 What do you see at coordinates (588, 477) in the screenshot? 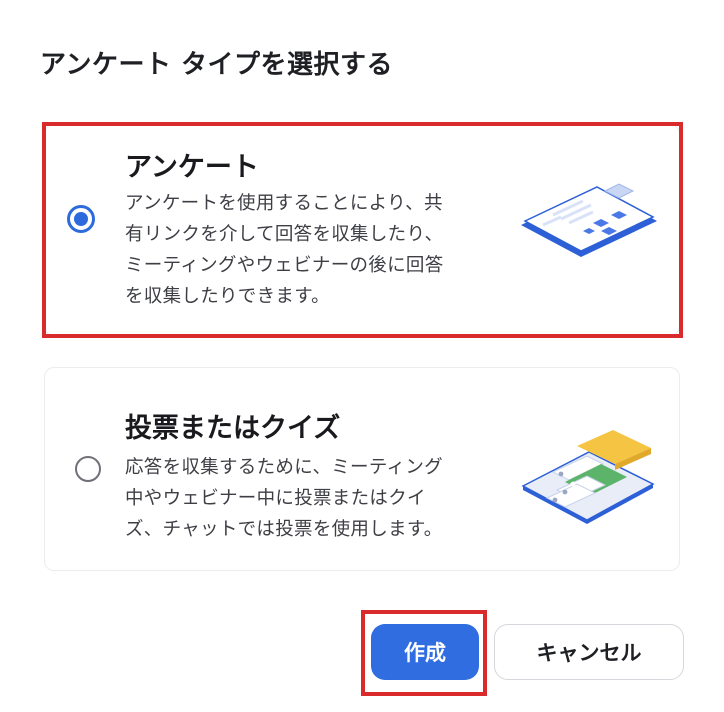
I see `poll-quiz-illustration` at bounding box center [588, 477].